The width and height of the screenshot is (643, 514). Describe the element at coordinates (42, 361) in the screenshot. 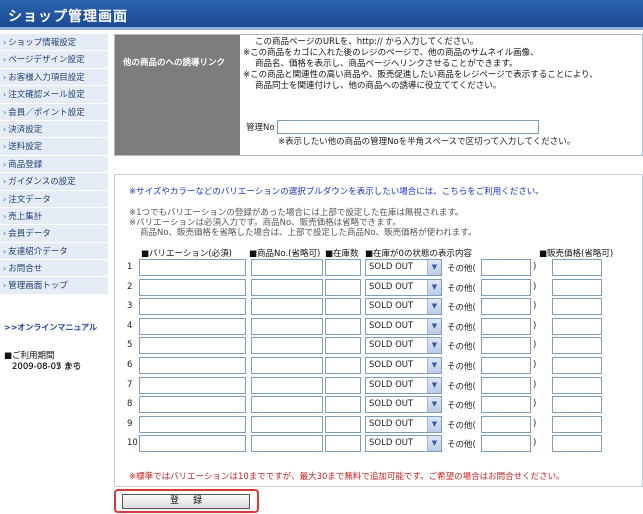

I see `usage-period: ■ご利用期間 2009-08-05 から 2009-08-07 まで` at that location.